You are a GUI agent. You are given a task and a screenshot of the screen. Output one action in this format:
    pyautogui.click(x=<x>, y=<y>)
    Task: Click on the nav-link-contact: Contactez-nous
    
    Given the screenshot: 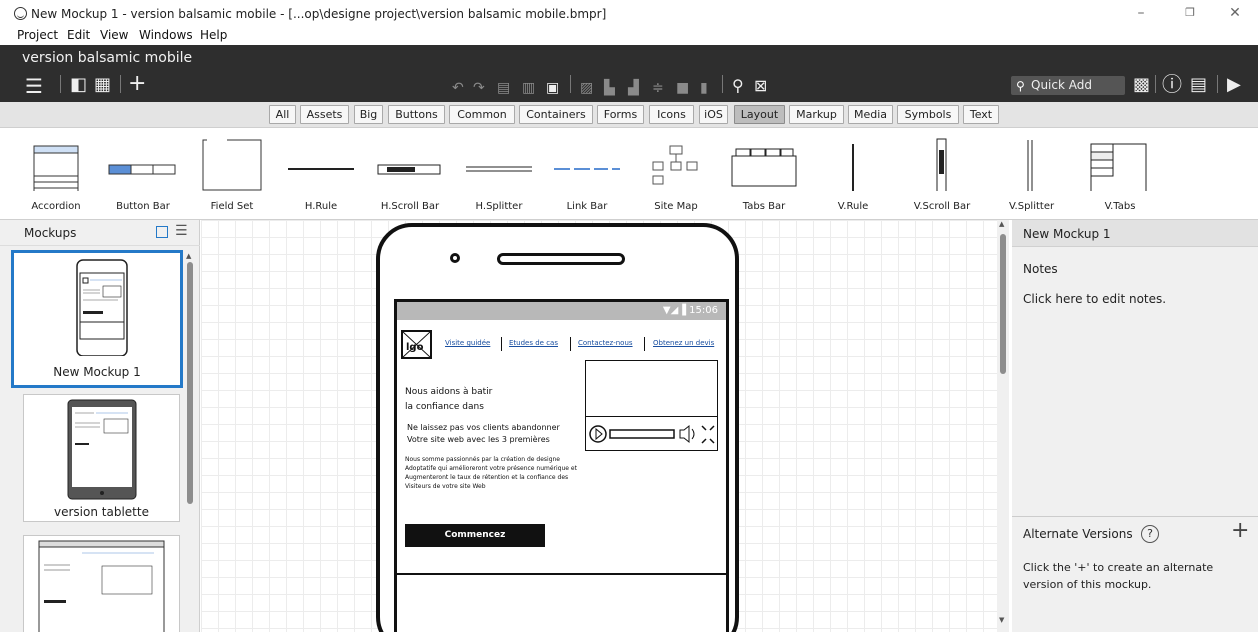 What is the action you would take?
    pyautogui.click(x=605, y=343)
    